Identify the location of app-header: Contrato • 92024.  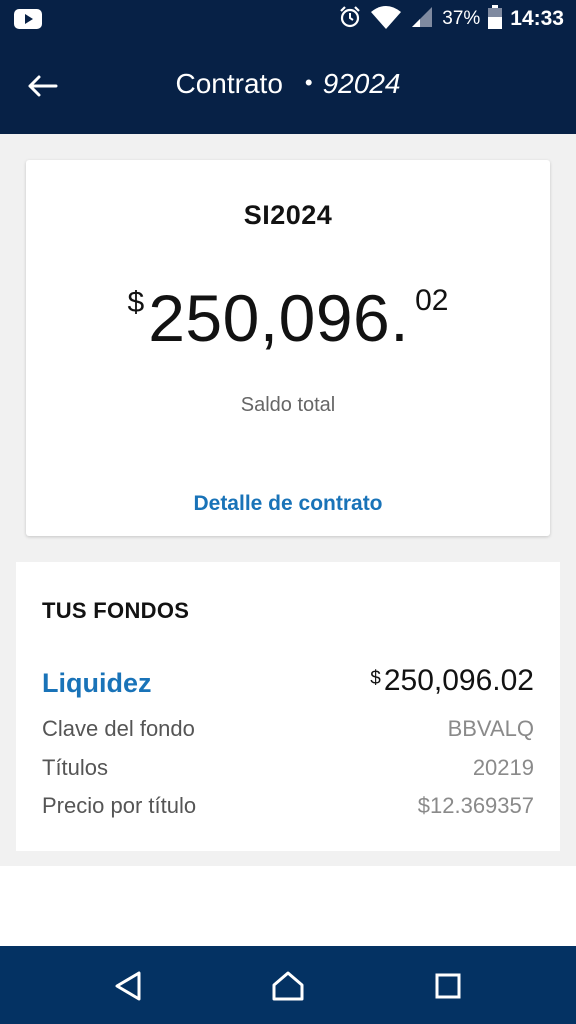
(288, 86).